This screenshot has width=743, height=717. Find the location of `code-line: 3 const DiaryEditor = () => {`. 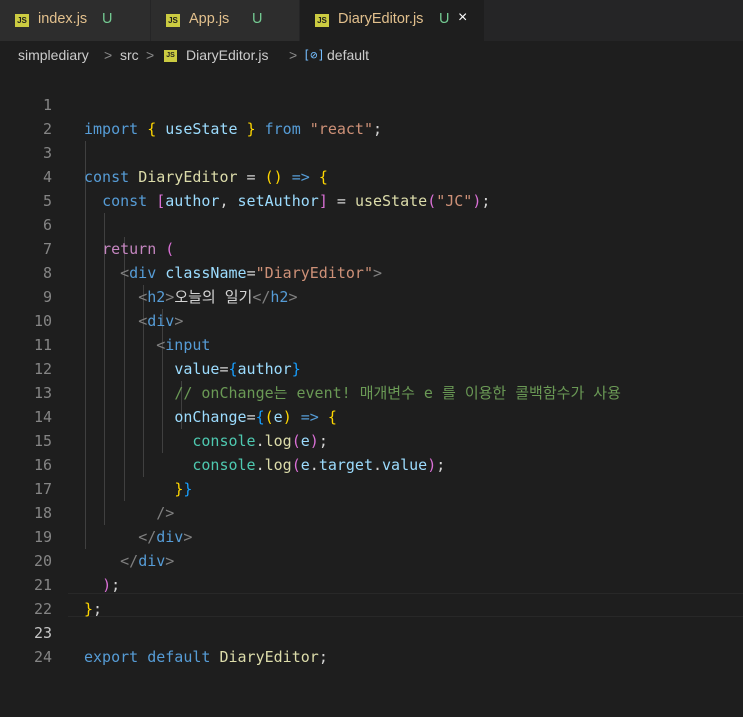

code-line: 3 const DiaryEditor = () => { is located at coordinates (371, 151).